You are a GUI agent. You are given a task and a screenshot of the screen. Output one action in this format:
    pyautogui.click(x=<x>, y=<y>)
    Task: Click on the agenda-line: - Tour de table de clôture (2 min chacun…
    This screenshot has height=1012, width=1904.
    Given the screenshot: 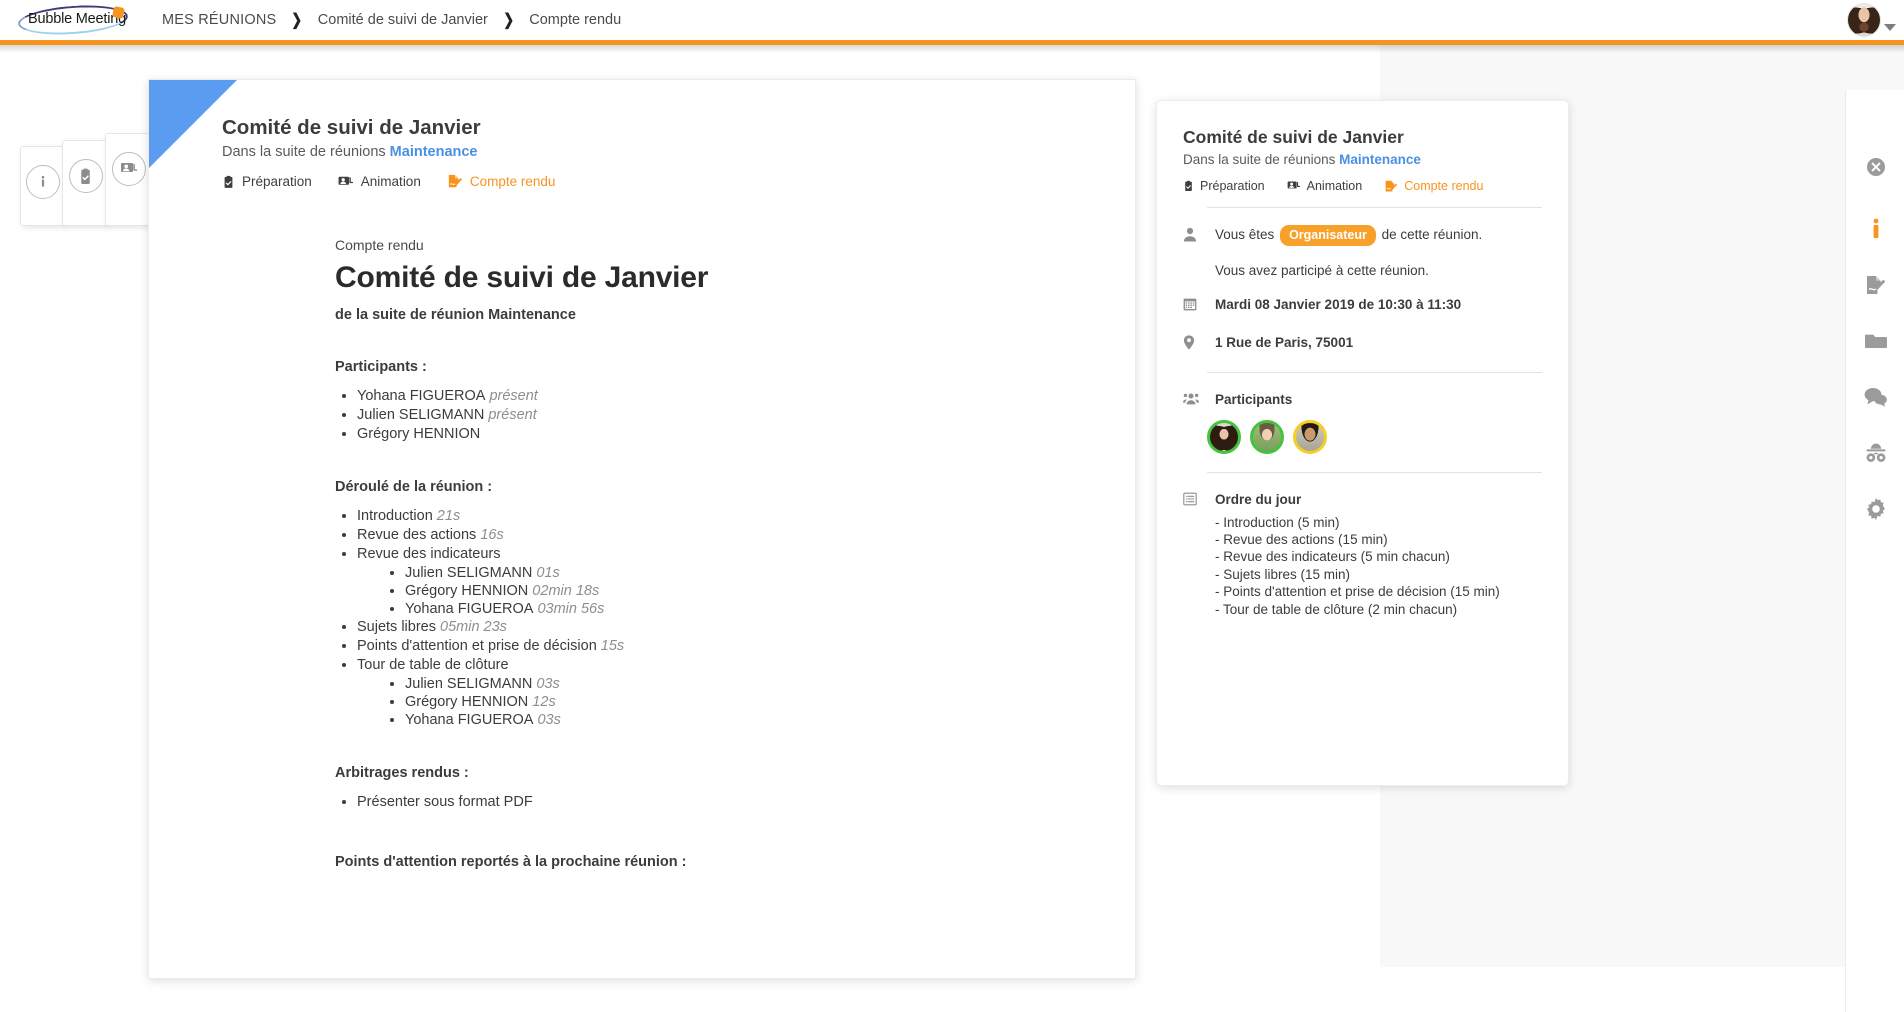 What is the action you would take?
    pyautogui.click(x=1336, y=609)
    